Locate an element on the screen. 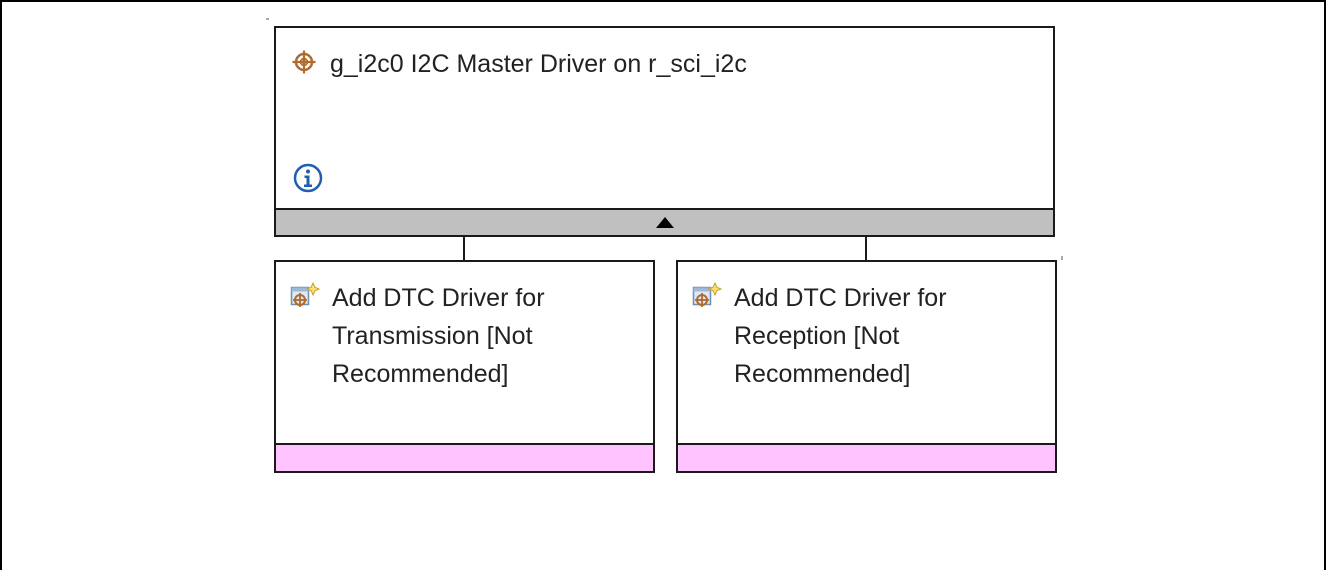 This screenshot has width=1328, height=570. collapse-toggle-bar is located at coordinates (664, 221).